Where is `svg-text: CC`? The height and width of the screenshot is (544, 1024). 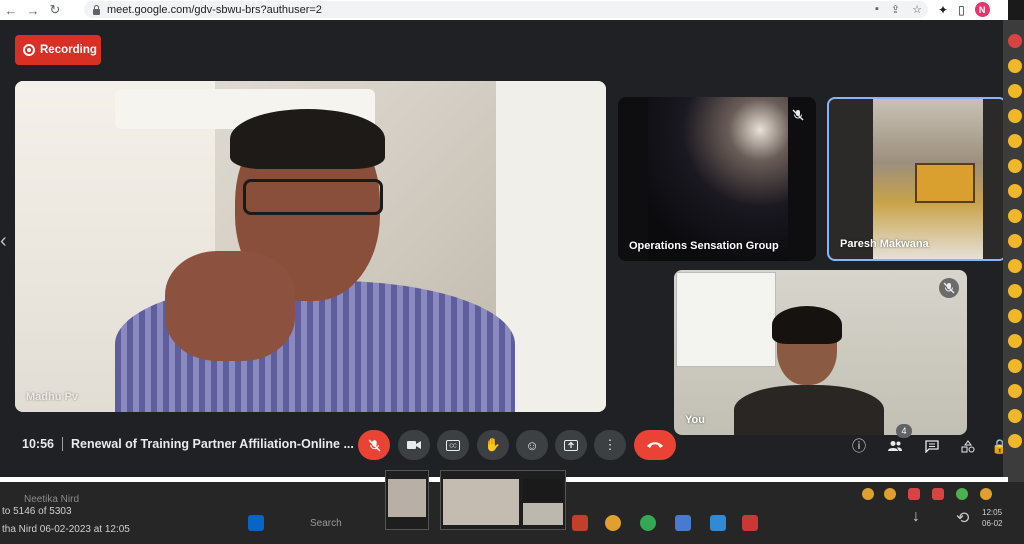 svg-text: CC is located at coordinates (453, 446).